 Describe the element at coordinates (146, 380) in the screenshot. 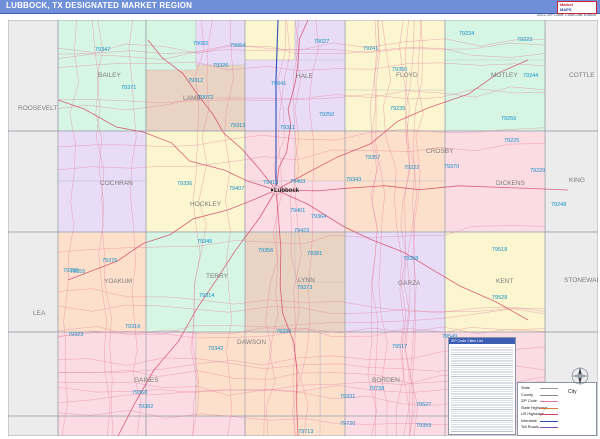

I see `county-label: GAINES` at that location.